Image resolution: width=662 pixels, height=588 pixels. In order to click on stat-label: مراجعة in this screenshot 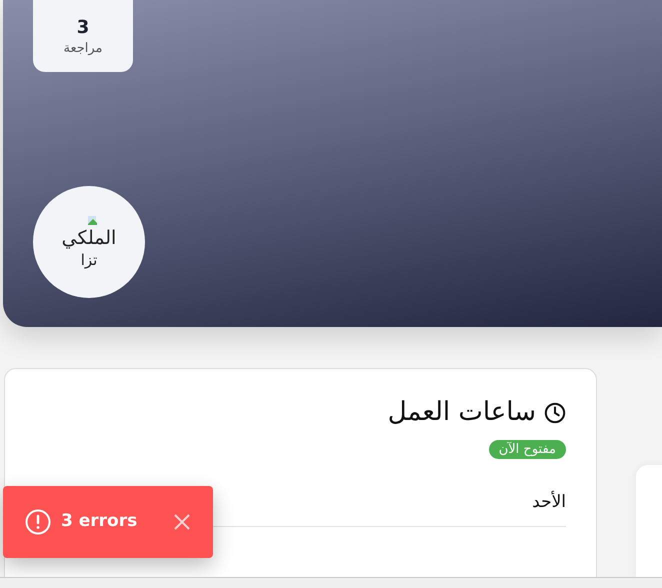, I will do `click(83, 49)`.